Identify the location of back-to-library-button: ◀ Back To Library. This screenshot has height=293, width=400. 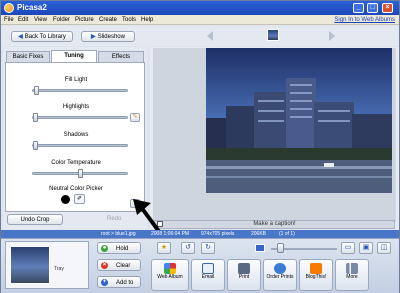
(42, 36).